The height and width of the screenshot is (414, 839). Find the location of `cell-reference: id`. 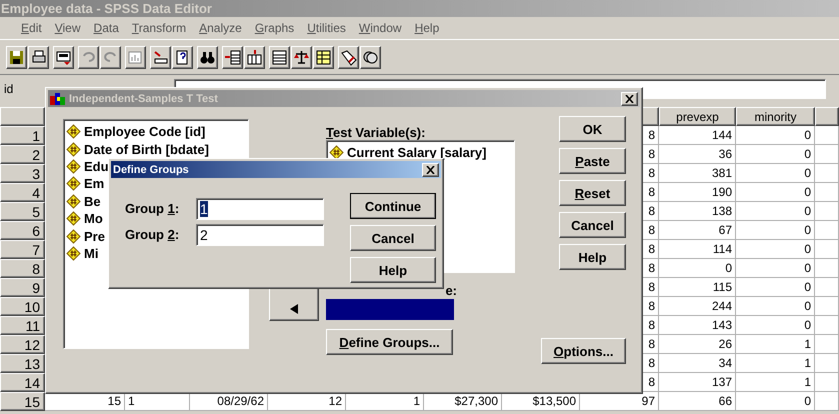

cell-reference: id is located at coordinates (8, 89).